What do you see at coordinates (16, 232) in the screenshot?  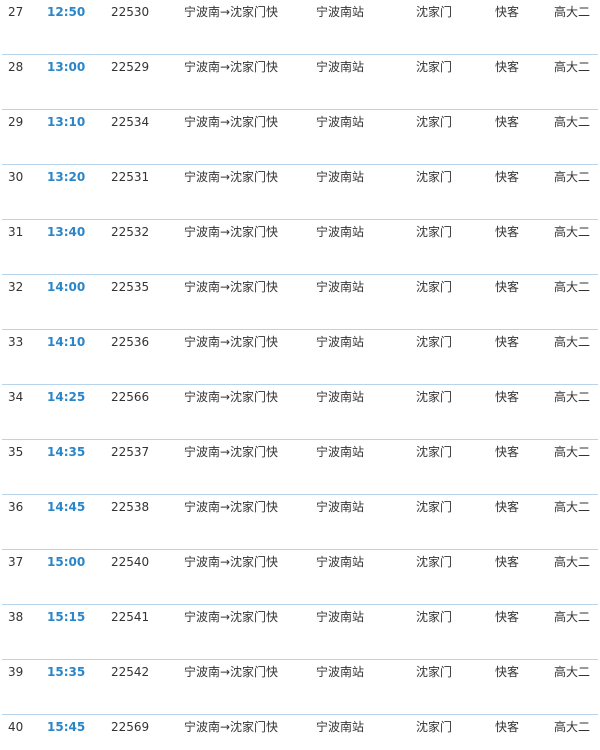 I see `row-number: 31` at bounding box center [16, 232].